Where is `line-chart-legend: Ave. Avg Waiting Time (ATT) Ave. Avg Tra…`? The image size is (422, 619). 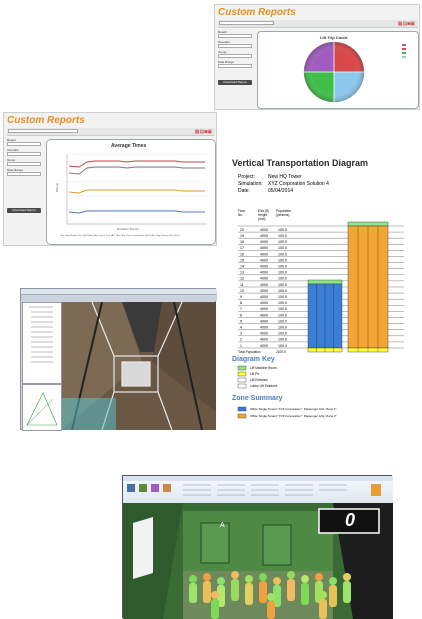
line-chart-legend: Ave. Avg Waiting Time (ATT) Ave. Avg Tra… is located at coordinates (120, 236).